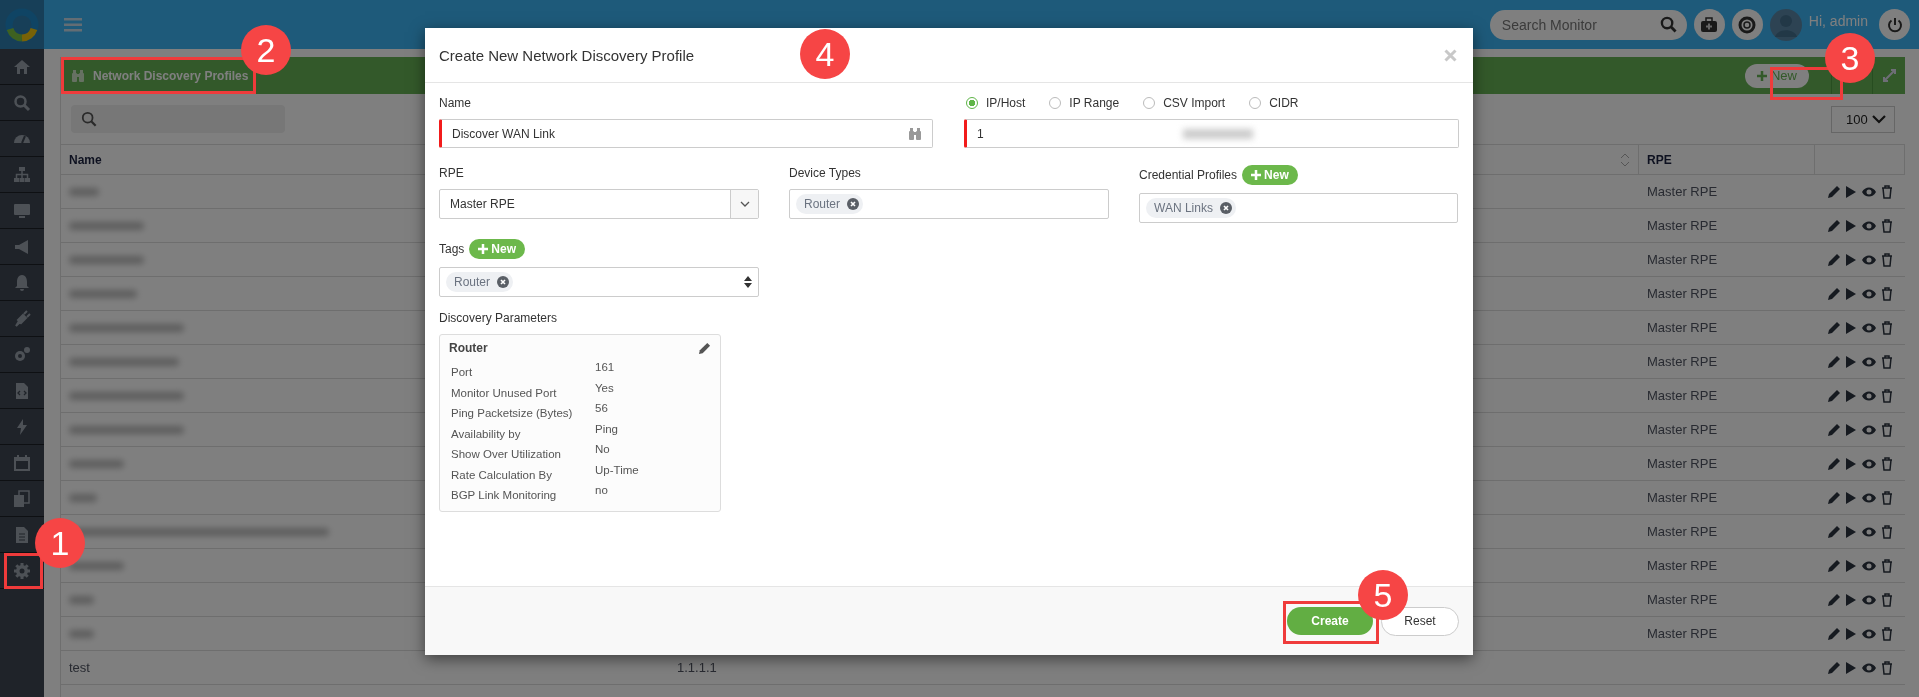 Image resolution: width=1919 pixels, height=697 pixels. I want to click on field-label: Name, so click(455, 103).